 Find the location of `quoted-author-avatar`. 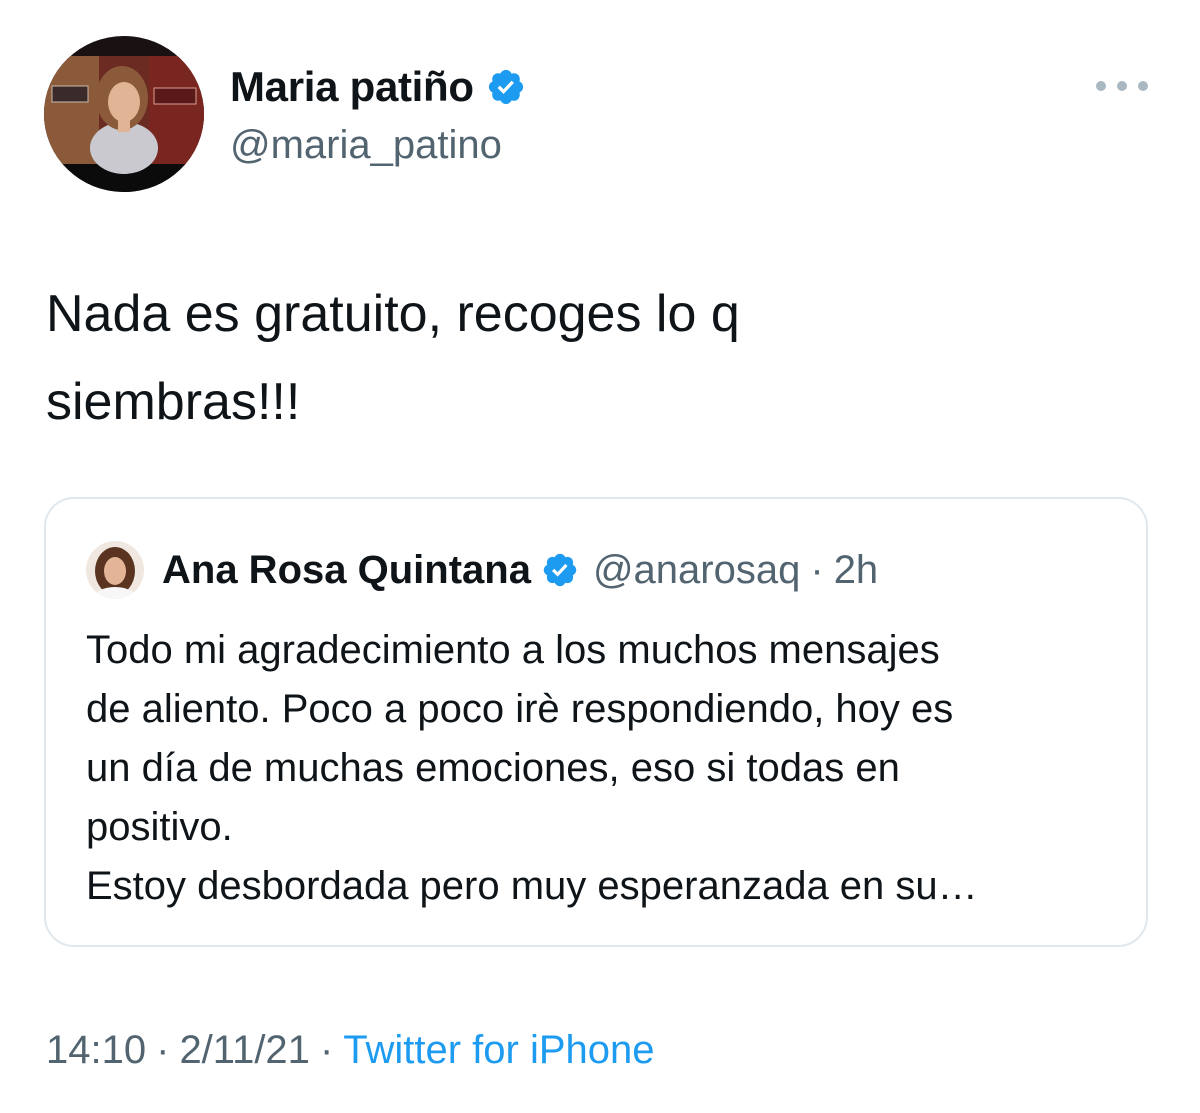

quoted-author-avatar is located at coordinates (115, 570).